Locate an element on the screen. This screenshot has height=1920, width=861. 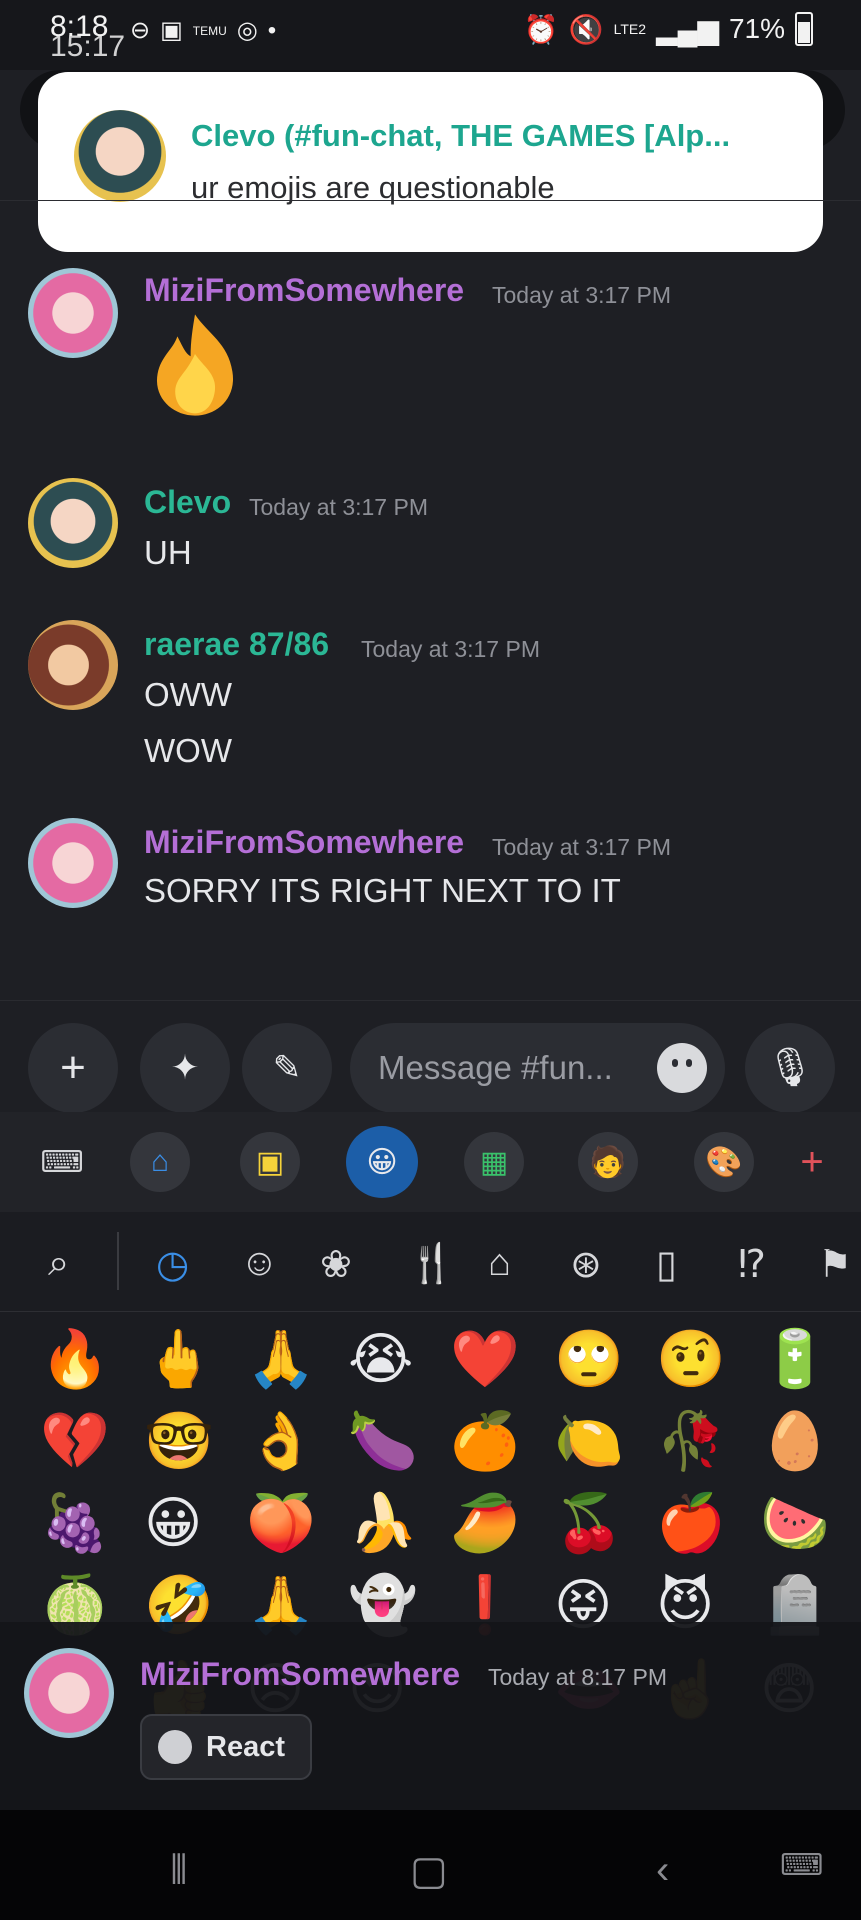
plus-icon: + is located at coordinates (73, 1067).